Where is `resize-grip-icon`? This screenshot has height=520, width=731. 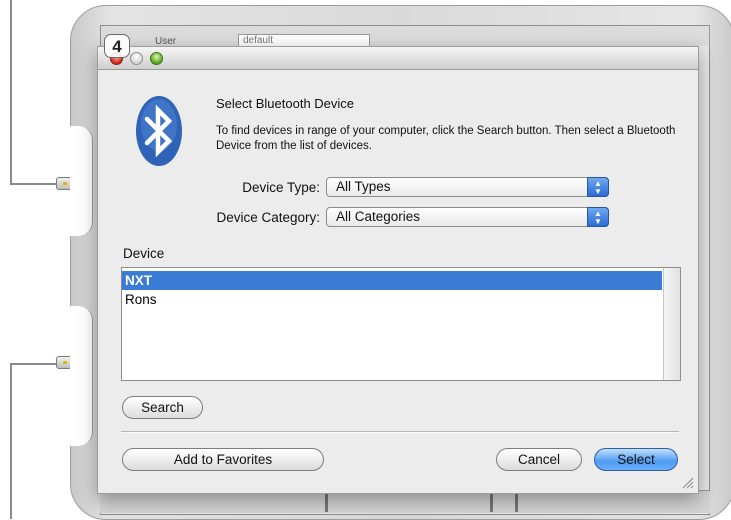
resize-grip-icon is located at coordinates (688, 483).